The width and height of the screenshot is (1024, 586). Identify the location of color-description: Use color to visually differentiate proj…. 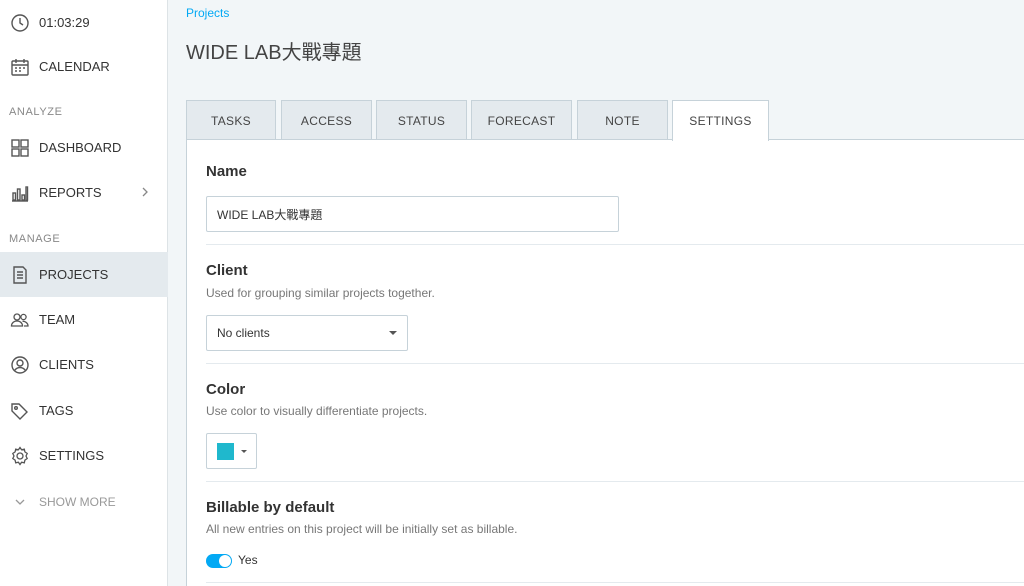
(317, 411).